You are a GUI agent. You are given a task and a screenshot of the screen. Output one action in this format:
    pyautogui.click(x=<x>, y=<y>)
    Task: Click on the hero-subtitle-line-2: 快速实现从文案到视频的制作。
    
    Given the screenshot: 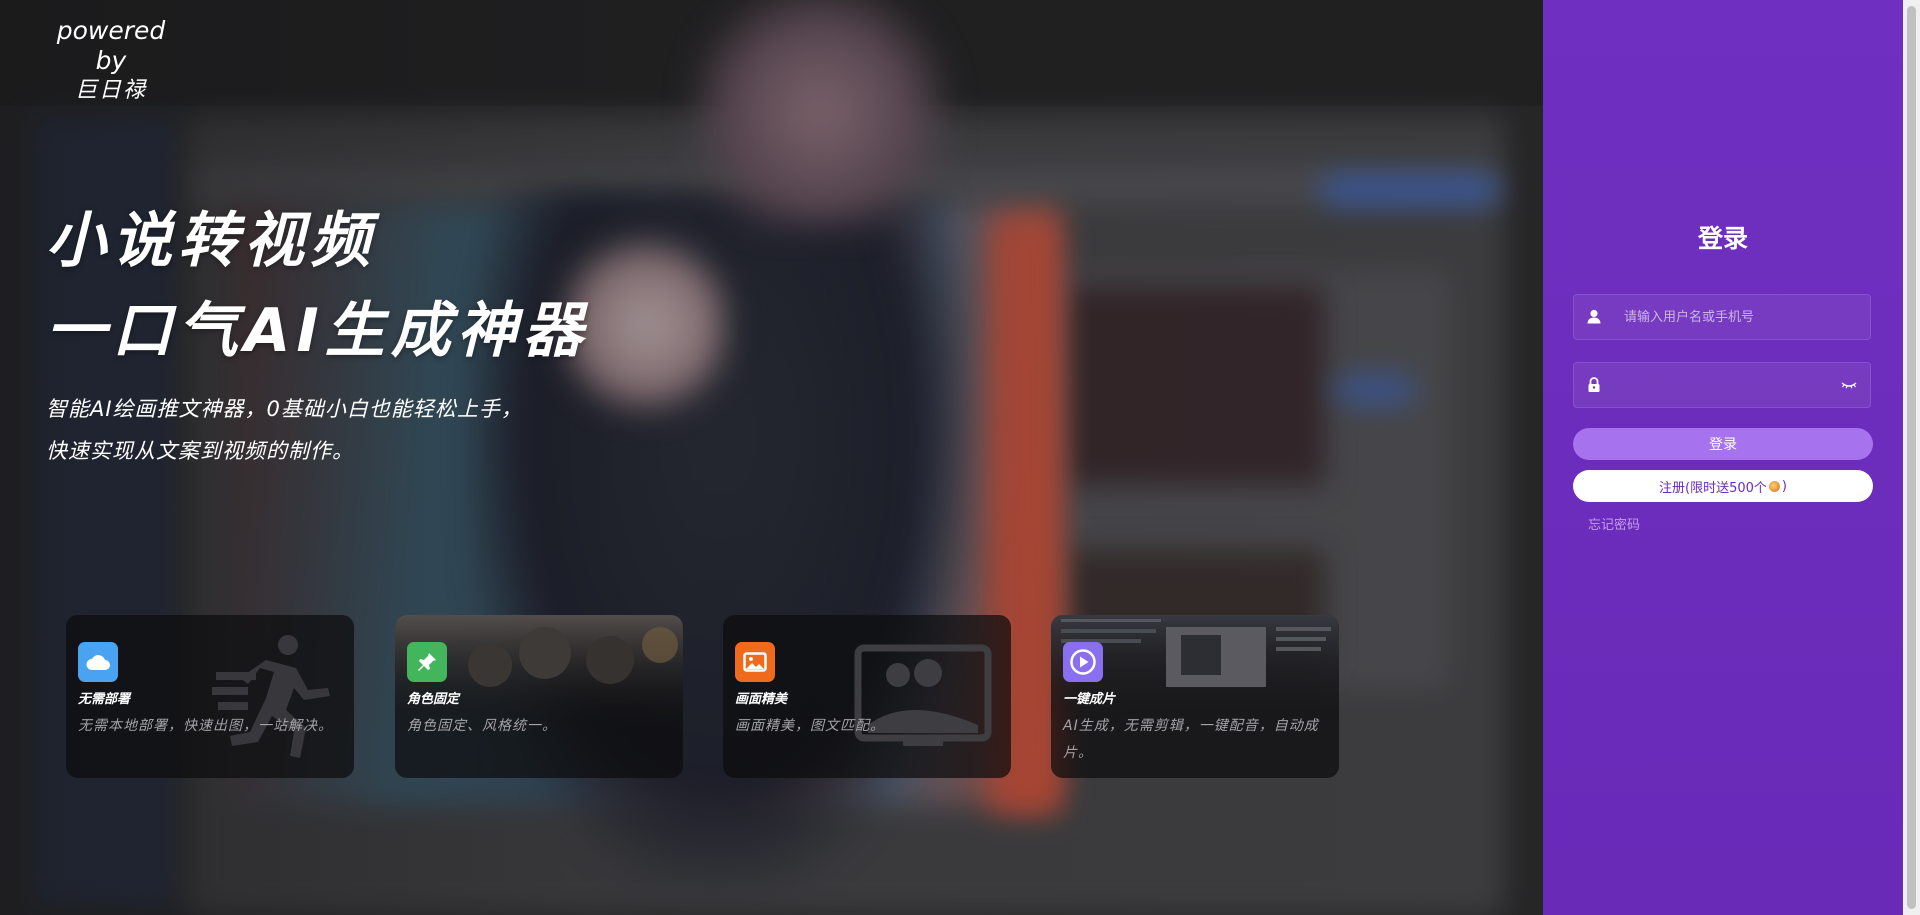 What is the action you would take?
    pyautogui.click(x=200, y=451)
    